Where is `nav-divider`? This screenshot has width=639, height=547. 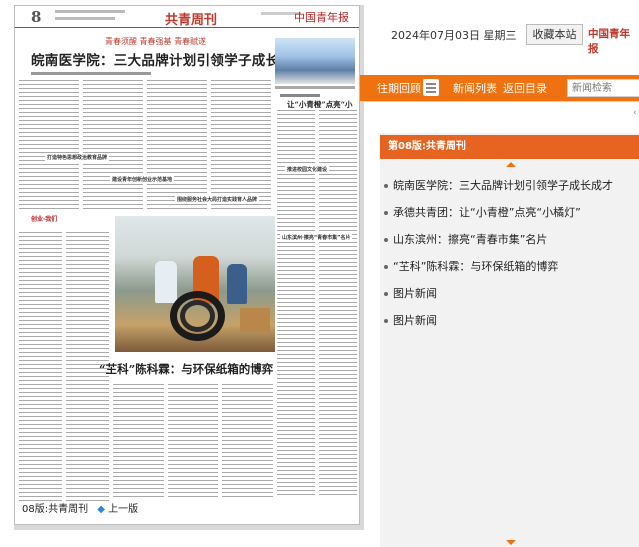 nav-divider is located at coordinates (499, 101).